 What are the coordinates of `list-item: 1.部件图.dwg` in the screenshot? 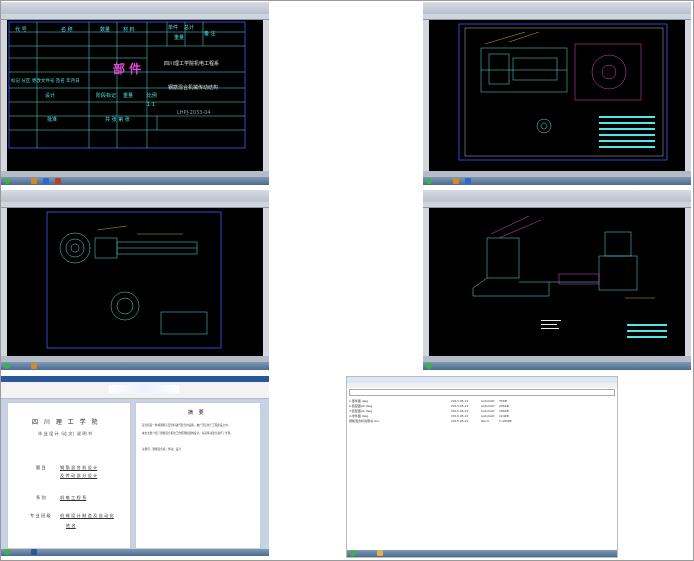 It's located at (358, 401).